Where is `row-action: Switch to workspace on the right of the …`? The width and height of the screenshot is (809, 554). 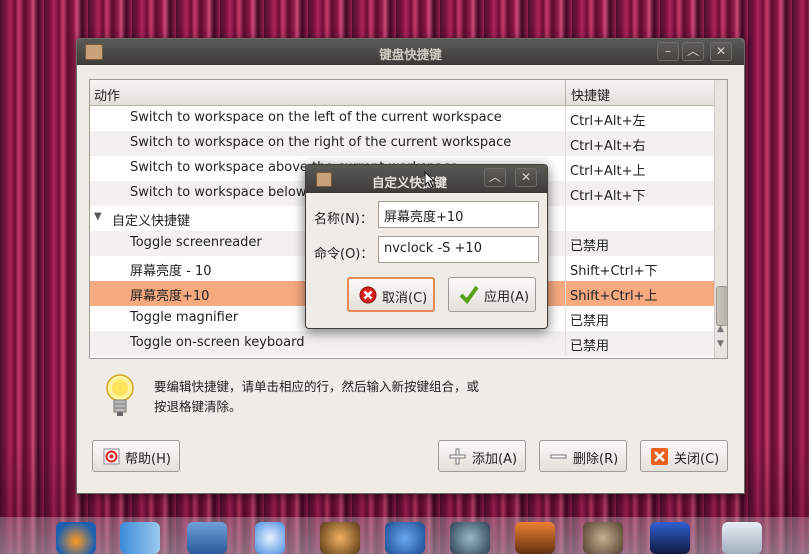 row-action: Switch to workspace on the right of the … is located at coordinates (321, 142).